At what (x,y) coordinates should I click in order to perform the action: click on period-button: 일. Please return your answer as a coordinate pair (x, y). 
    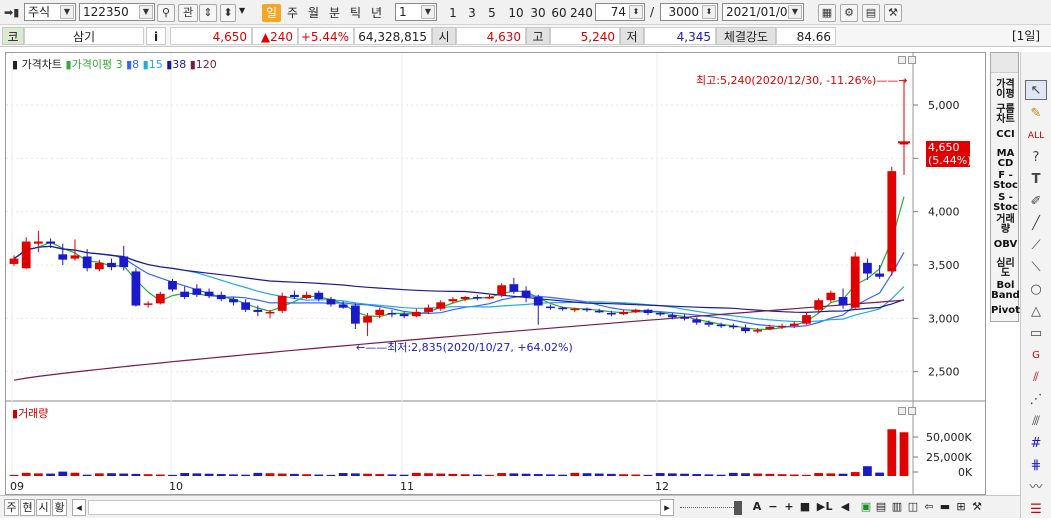
    Looking at the image, I should click on (271, 13).